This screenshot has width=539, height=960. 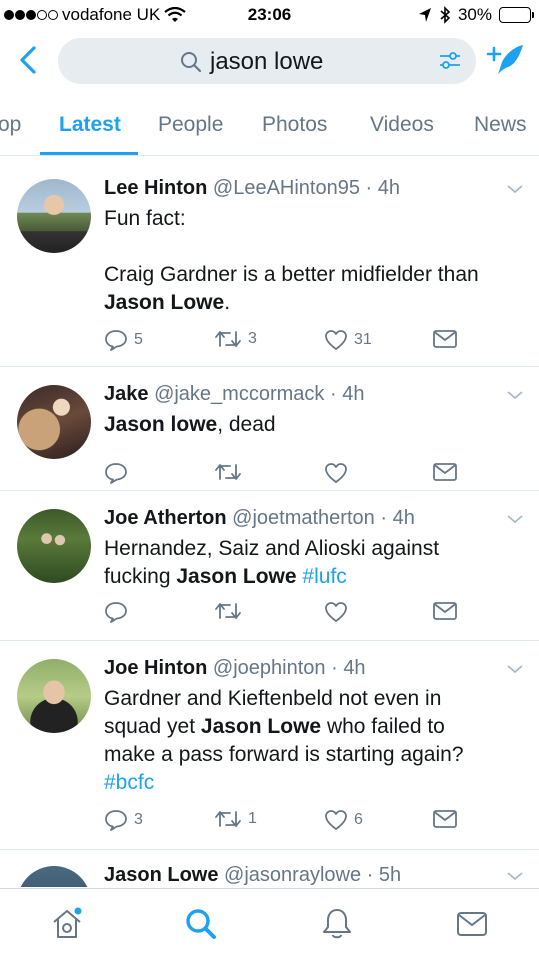 I want to click on bluetooth-icon, so click(x=445, y=15).